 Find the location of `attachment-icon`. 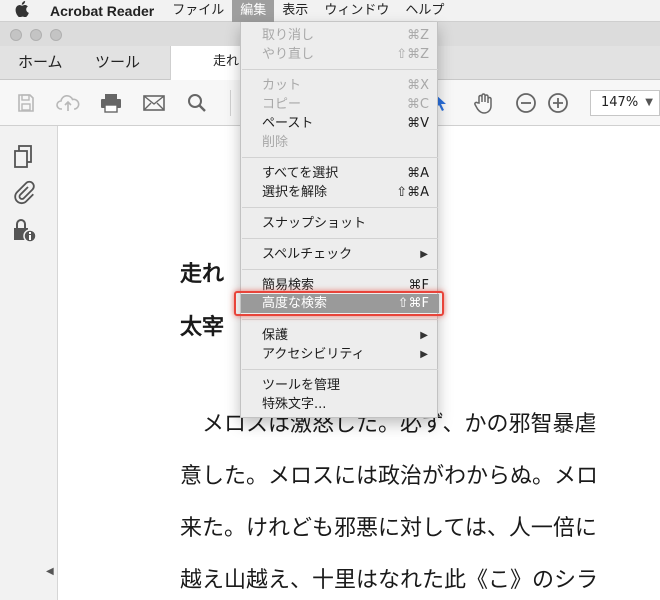

attachment-icon is located at coordinates (25, 193).